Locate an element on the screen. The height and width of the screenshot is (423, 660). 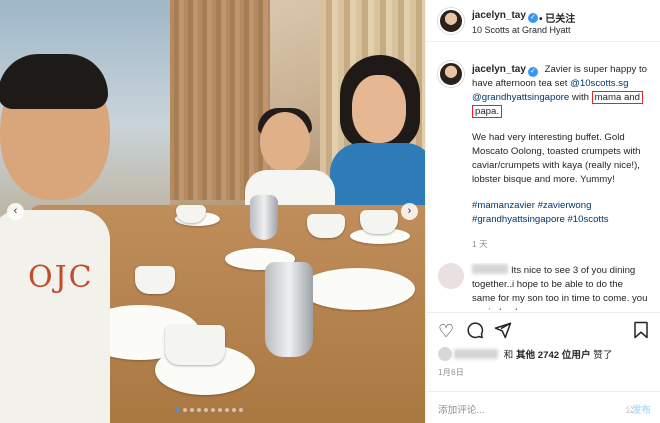
location-link: 10 Scotts at Grand Hyatt is located at coordinates (521, 30).